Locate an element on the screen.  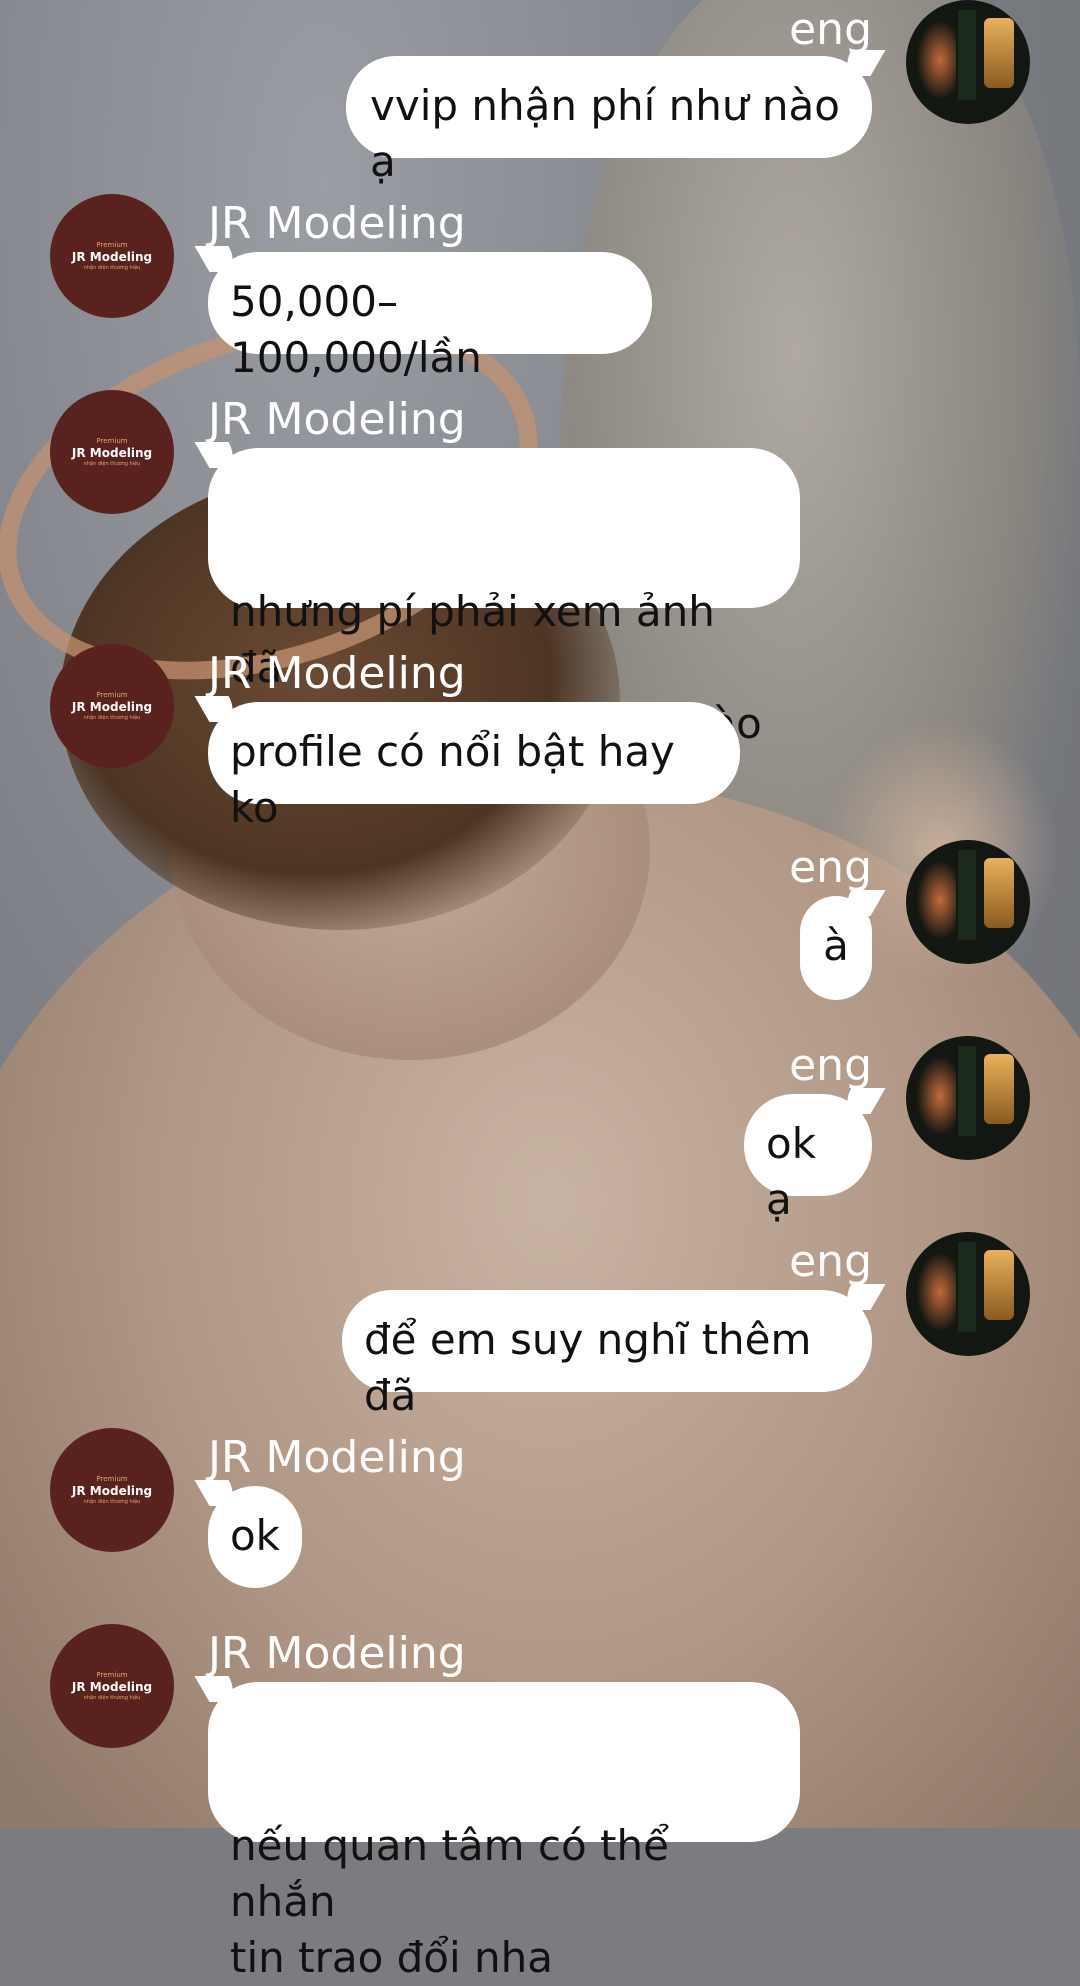
message-bubble: vvip nhận phí như nào ạ is located at coordinates (616, 118).